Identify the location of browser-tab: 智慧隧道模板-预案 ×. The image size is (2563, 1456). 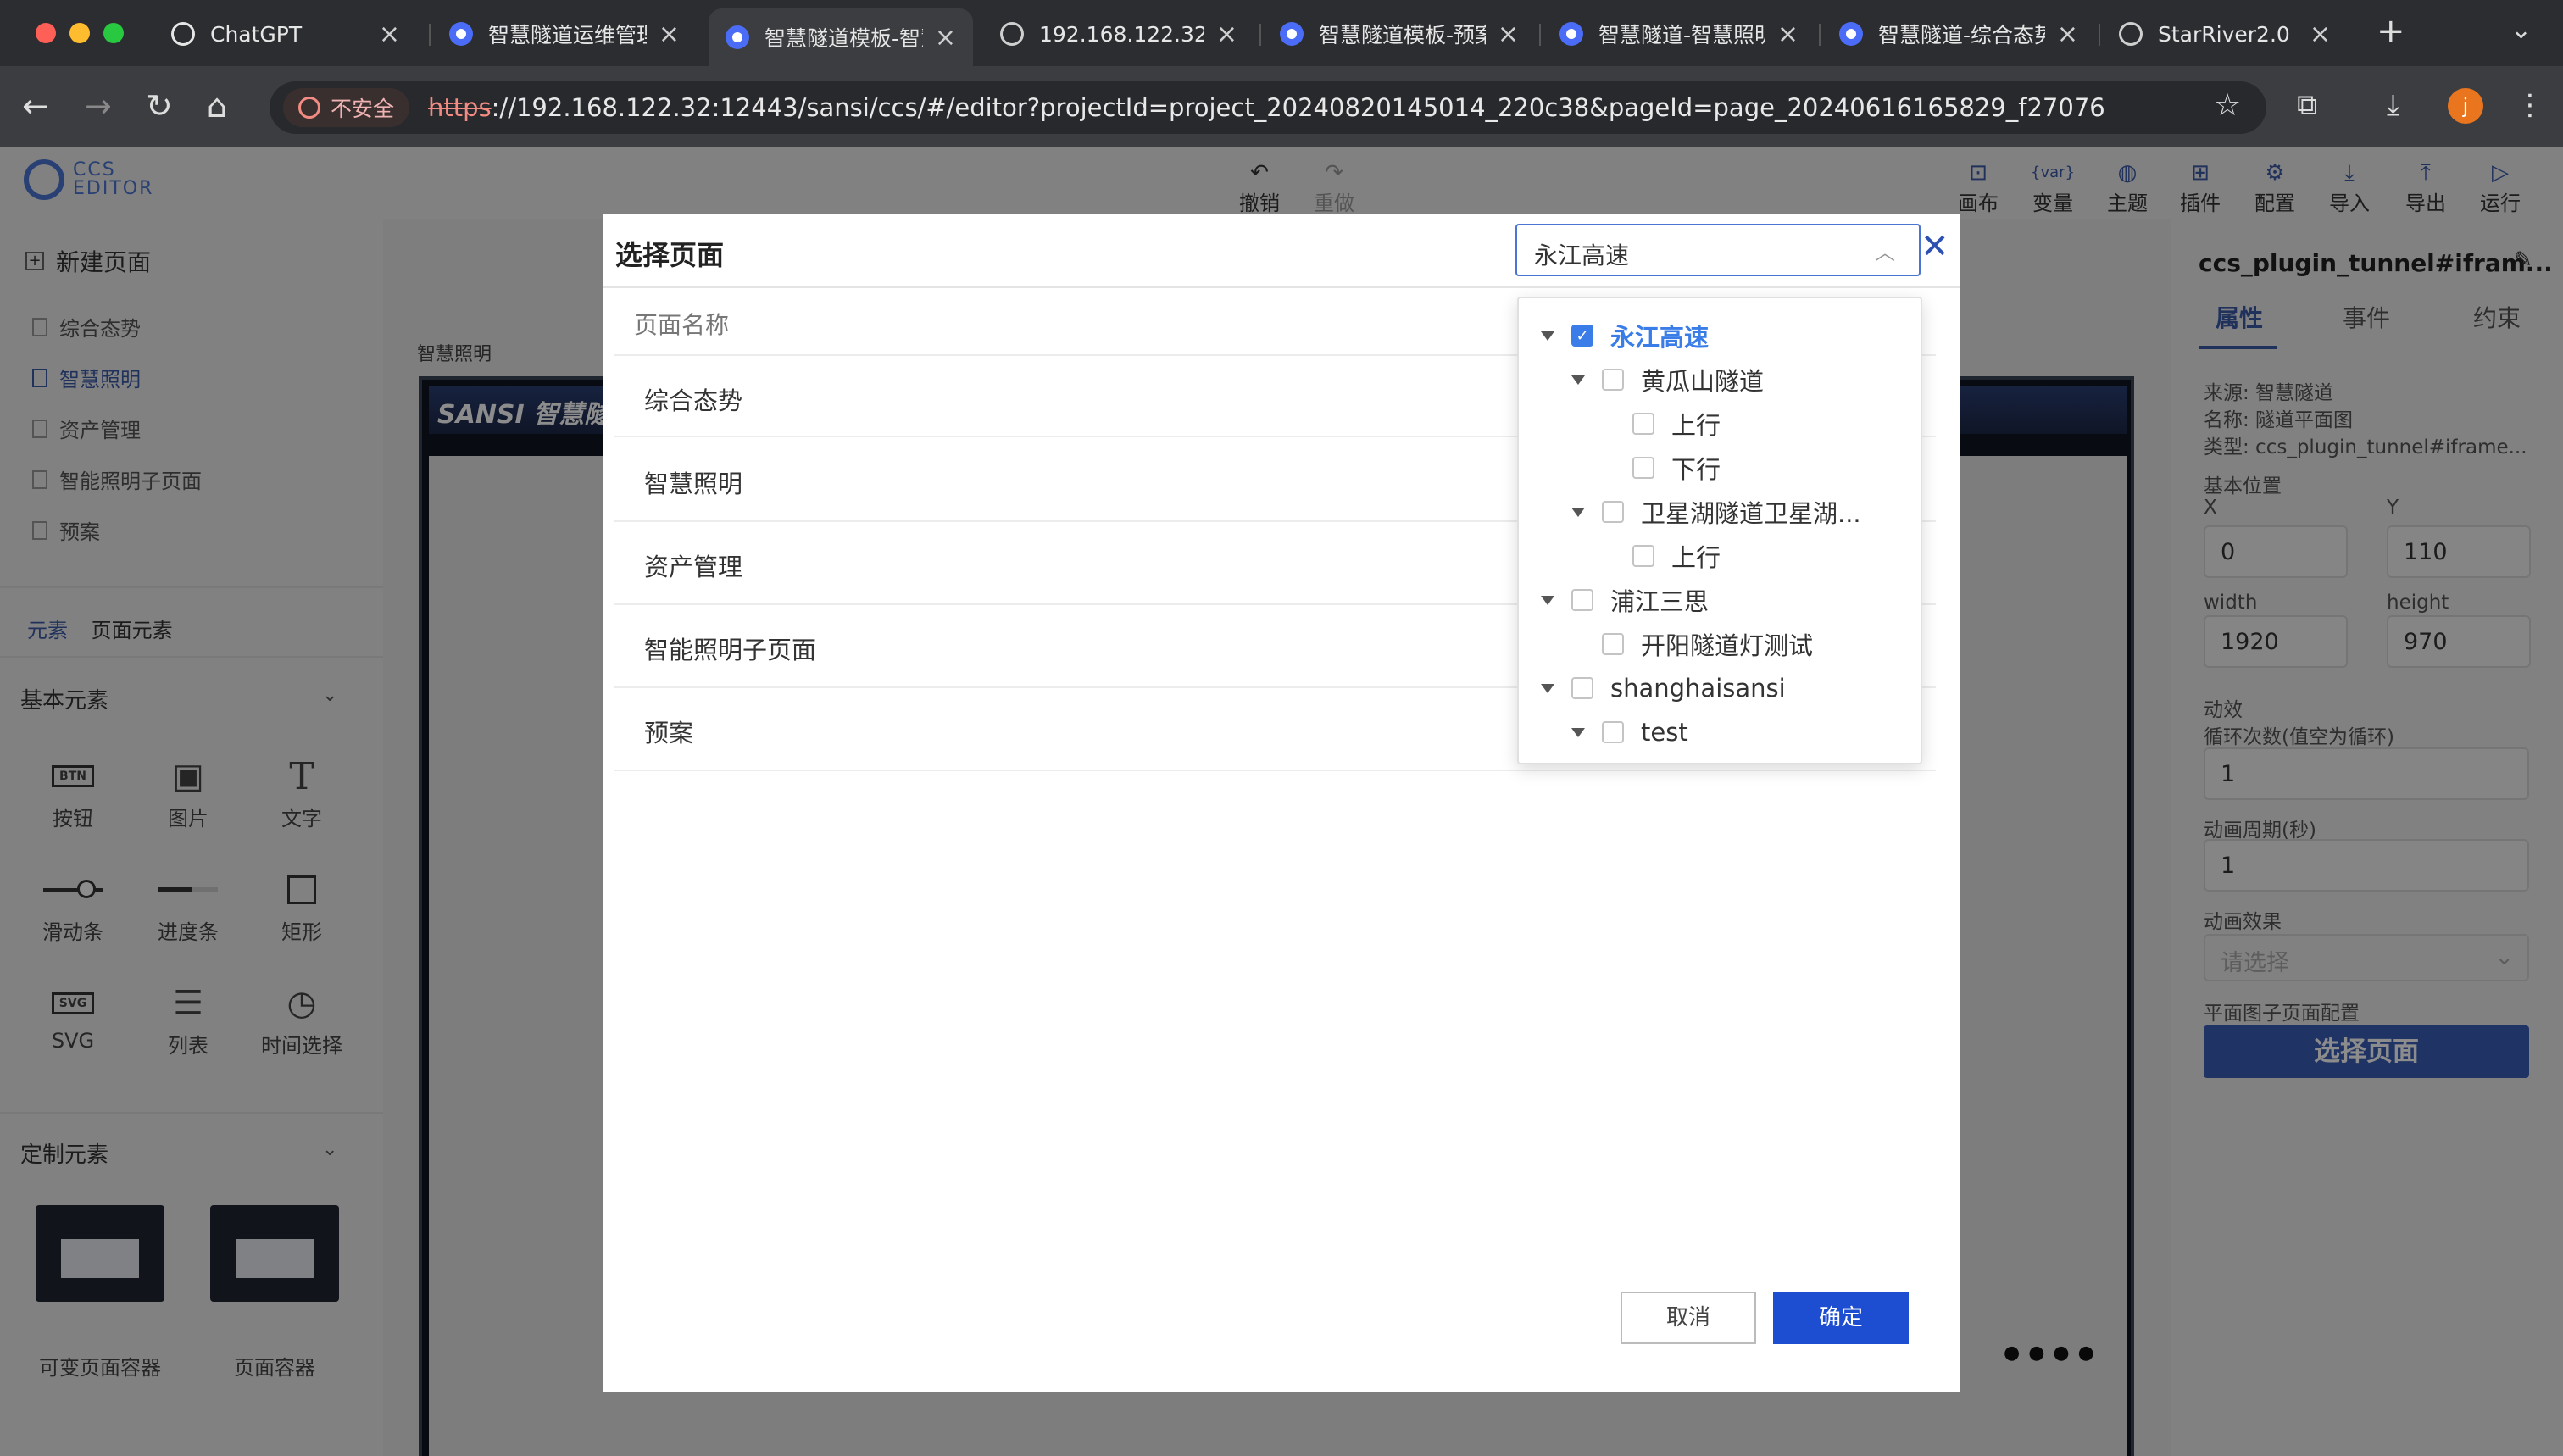
(1399, 34).